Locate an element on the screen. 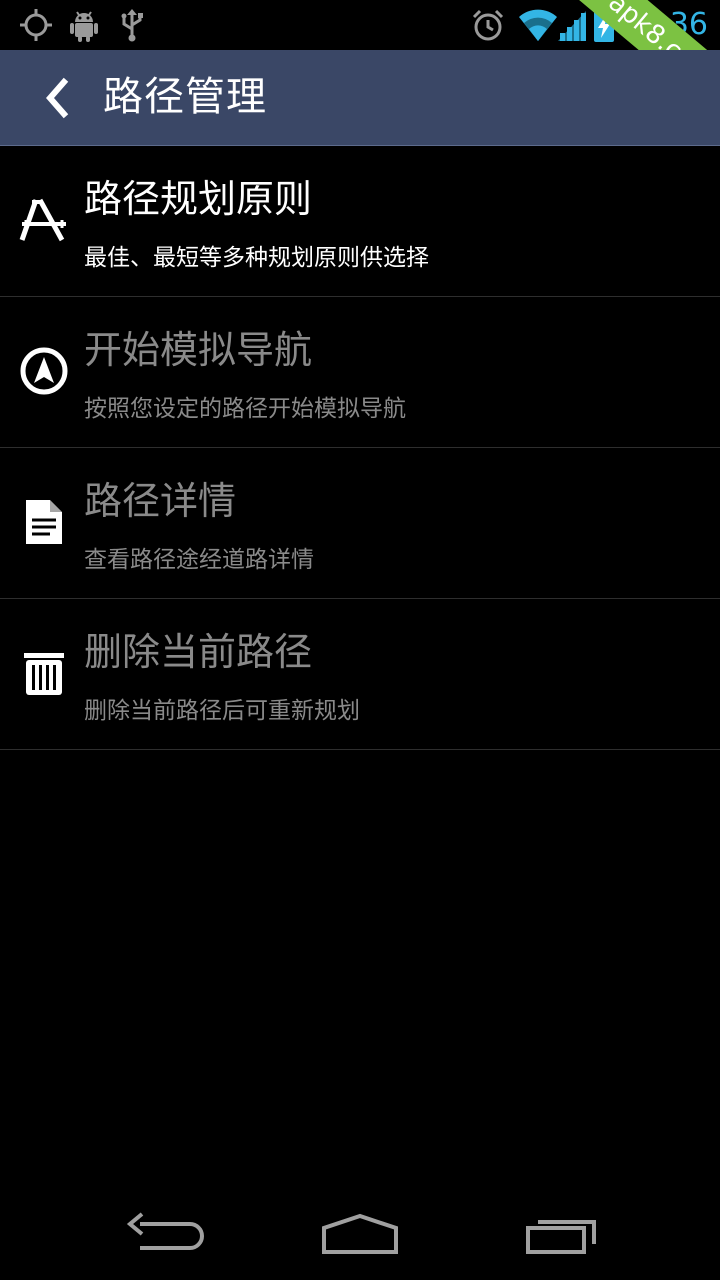  list-item-subtitle: 查看路径途经道路详情 is located at coordinates (199, 560).